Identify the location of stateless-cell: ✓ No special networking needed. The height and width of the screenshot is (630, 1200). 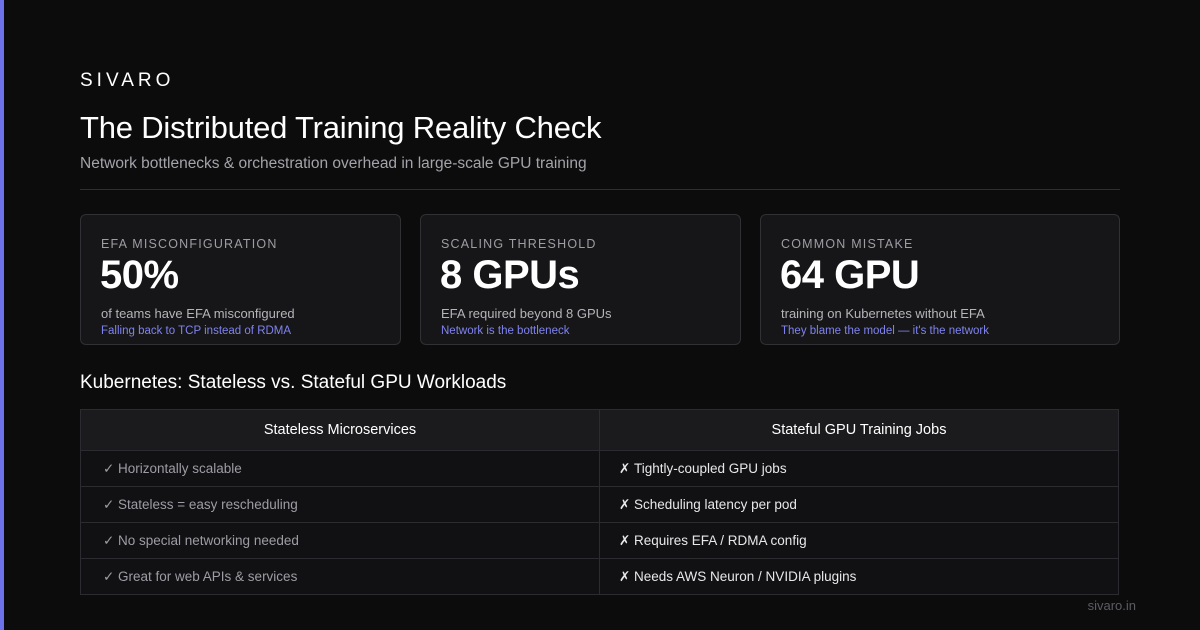
(340, 540).